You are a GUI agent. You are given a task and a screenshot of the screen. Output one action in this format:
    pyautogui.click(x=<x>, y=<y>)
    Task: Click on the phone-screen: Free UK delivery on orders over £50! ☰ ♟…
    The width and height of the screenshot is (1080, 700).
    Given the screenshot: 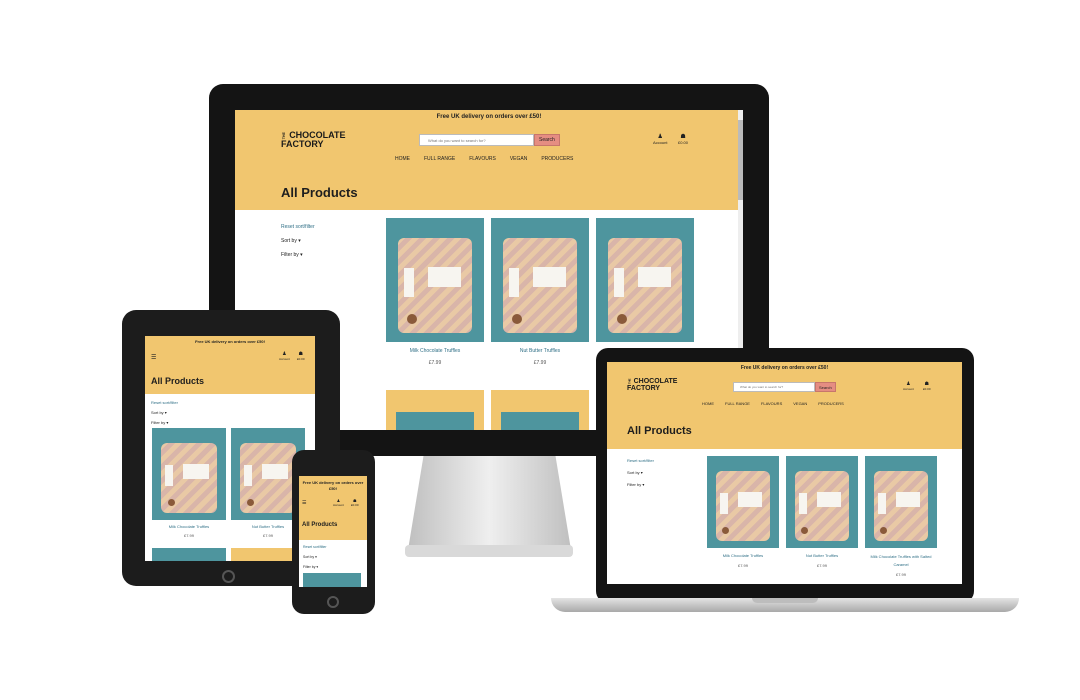 What is the action you would take?
    pyautogui.click(x=333, y=531)
    